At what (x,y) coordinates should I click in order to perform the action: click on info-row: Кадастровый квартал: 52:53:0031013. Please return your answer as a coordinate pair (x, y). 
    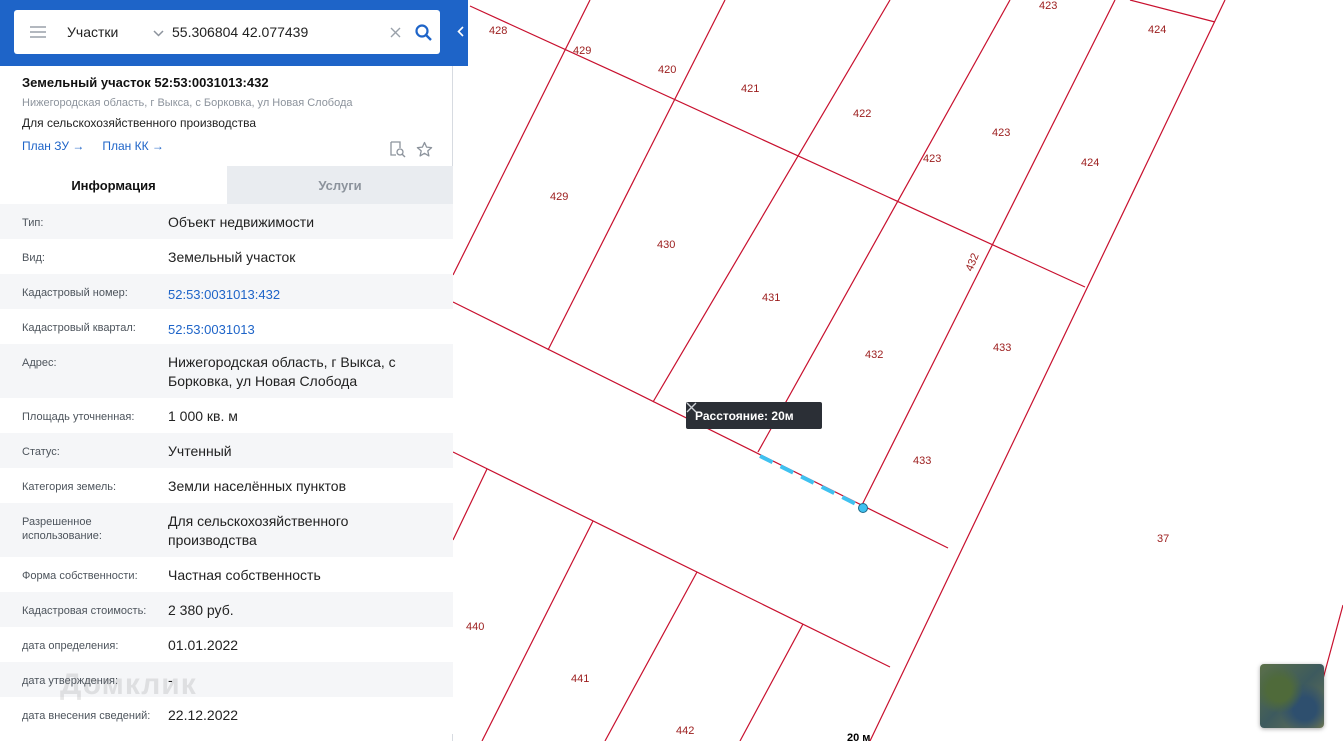
    Looking at the image, I should click on (226, 326).